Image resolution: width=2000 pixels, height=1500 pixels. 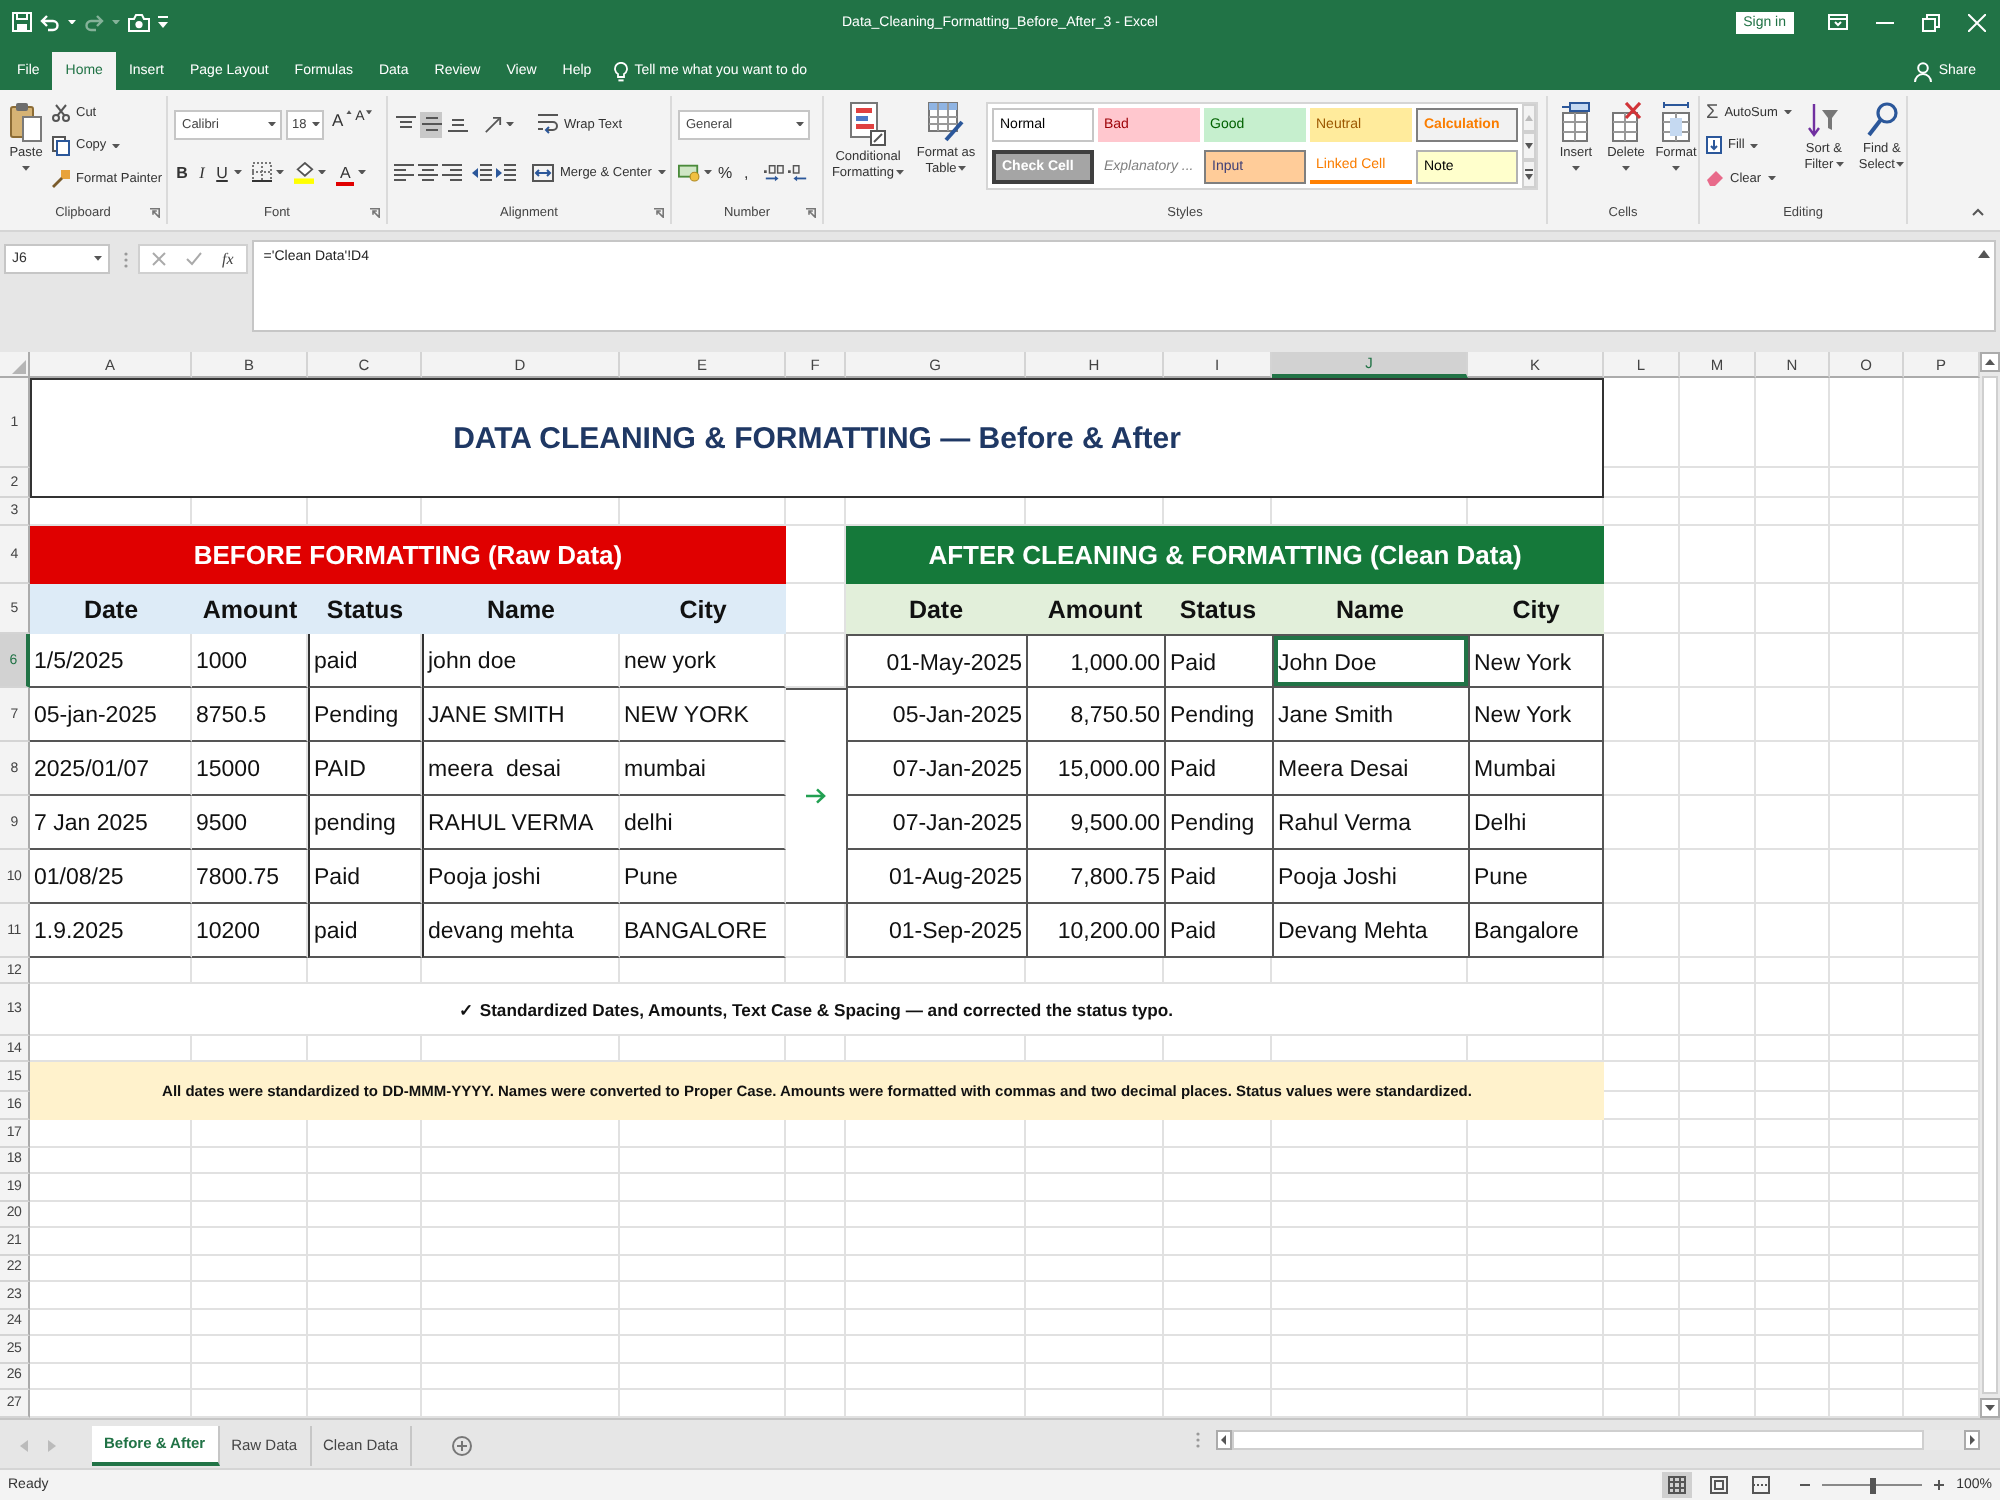 What do you see at coordinates (22, 22) in the screenshot?
I see `save-icon` at bounding box center [22, 22].